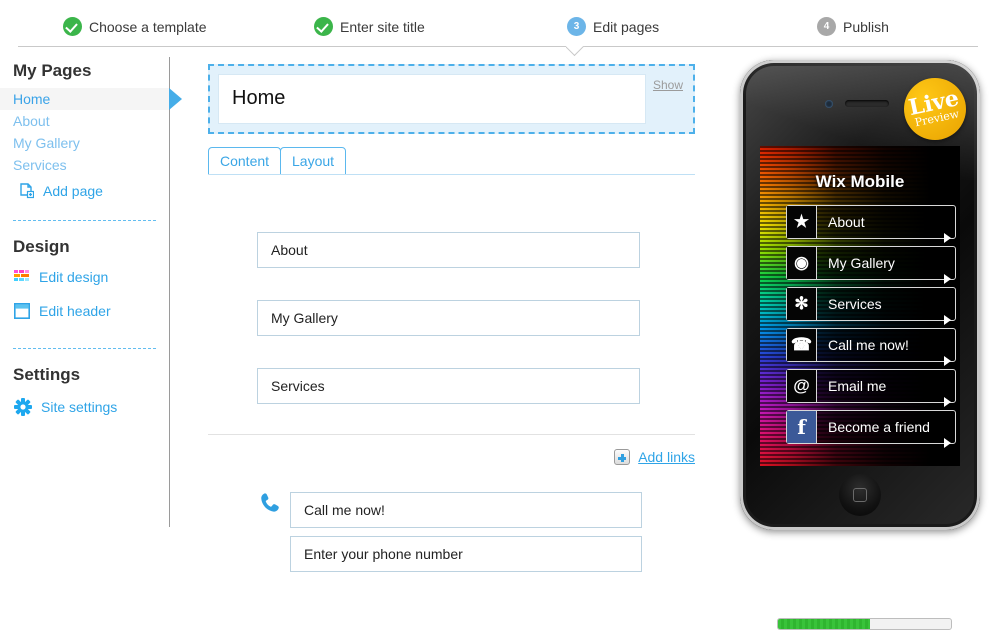  I want to click on preview-menu-label: Become a friend, so click(879, 427).